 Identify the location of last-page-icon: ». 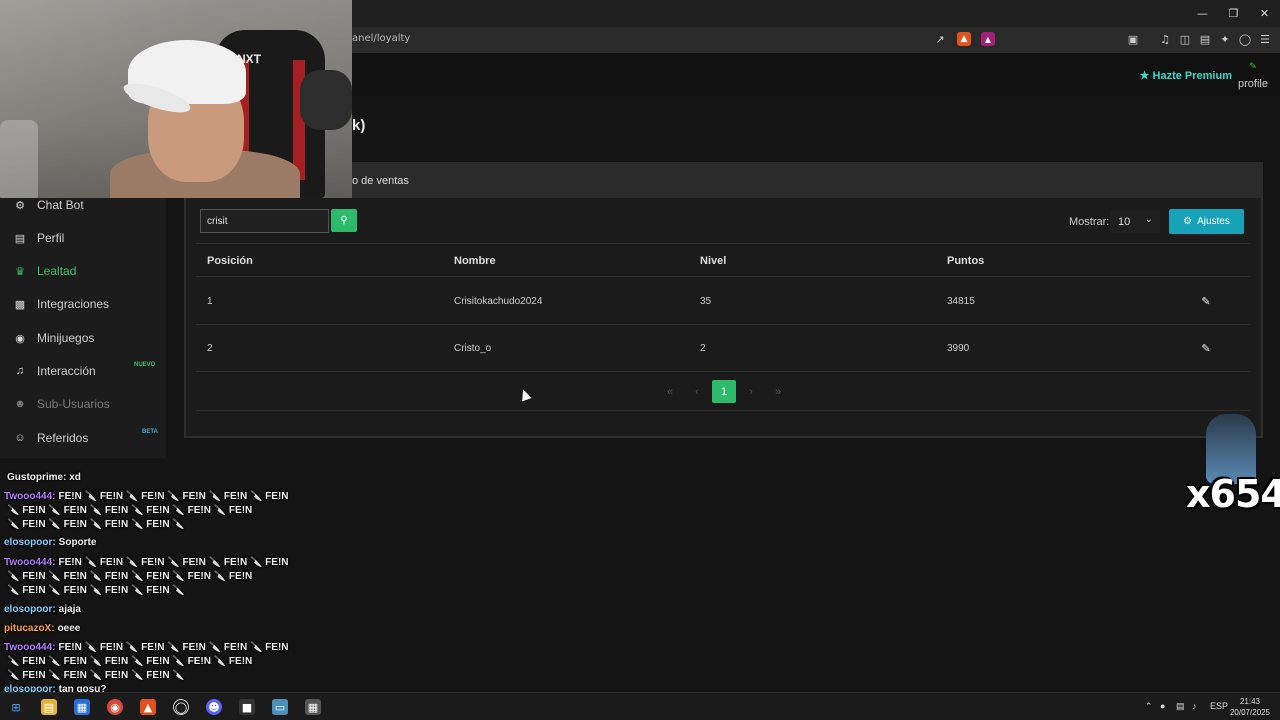
(778, 391).